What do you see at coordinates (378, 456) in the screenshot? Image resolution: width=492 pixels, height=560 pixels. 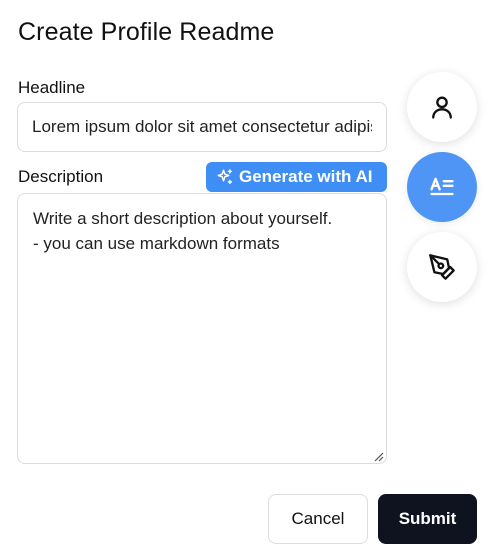 I see `resize-handle-icon` at bounding box center [378, 456].